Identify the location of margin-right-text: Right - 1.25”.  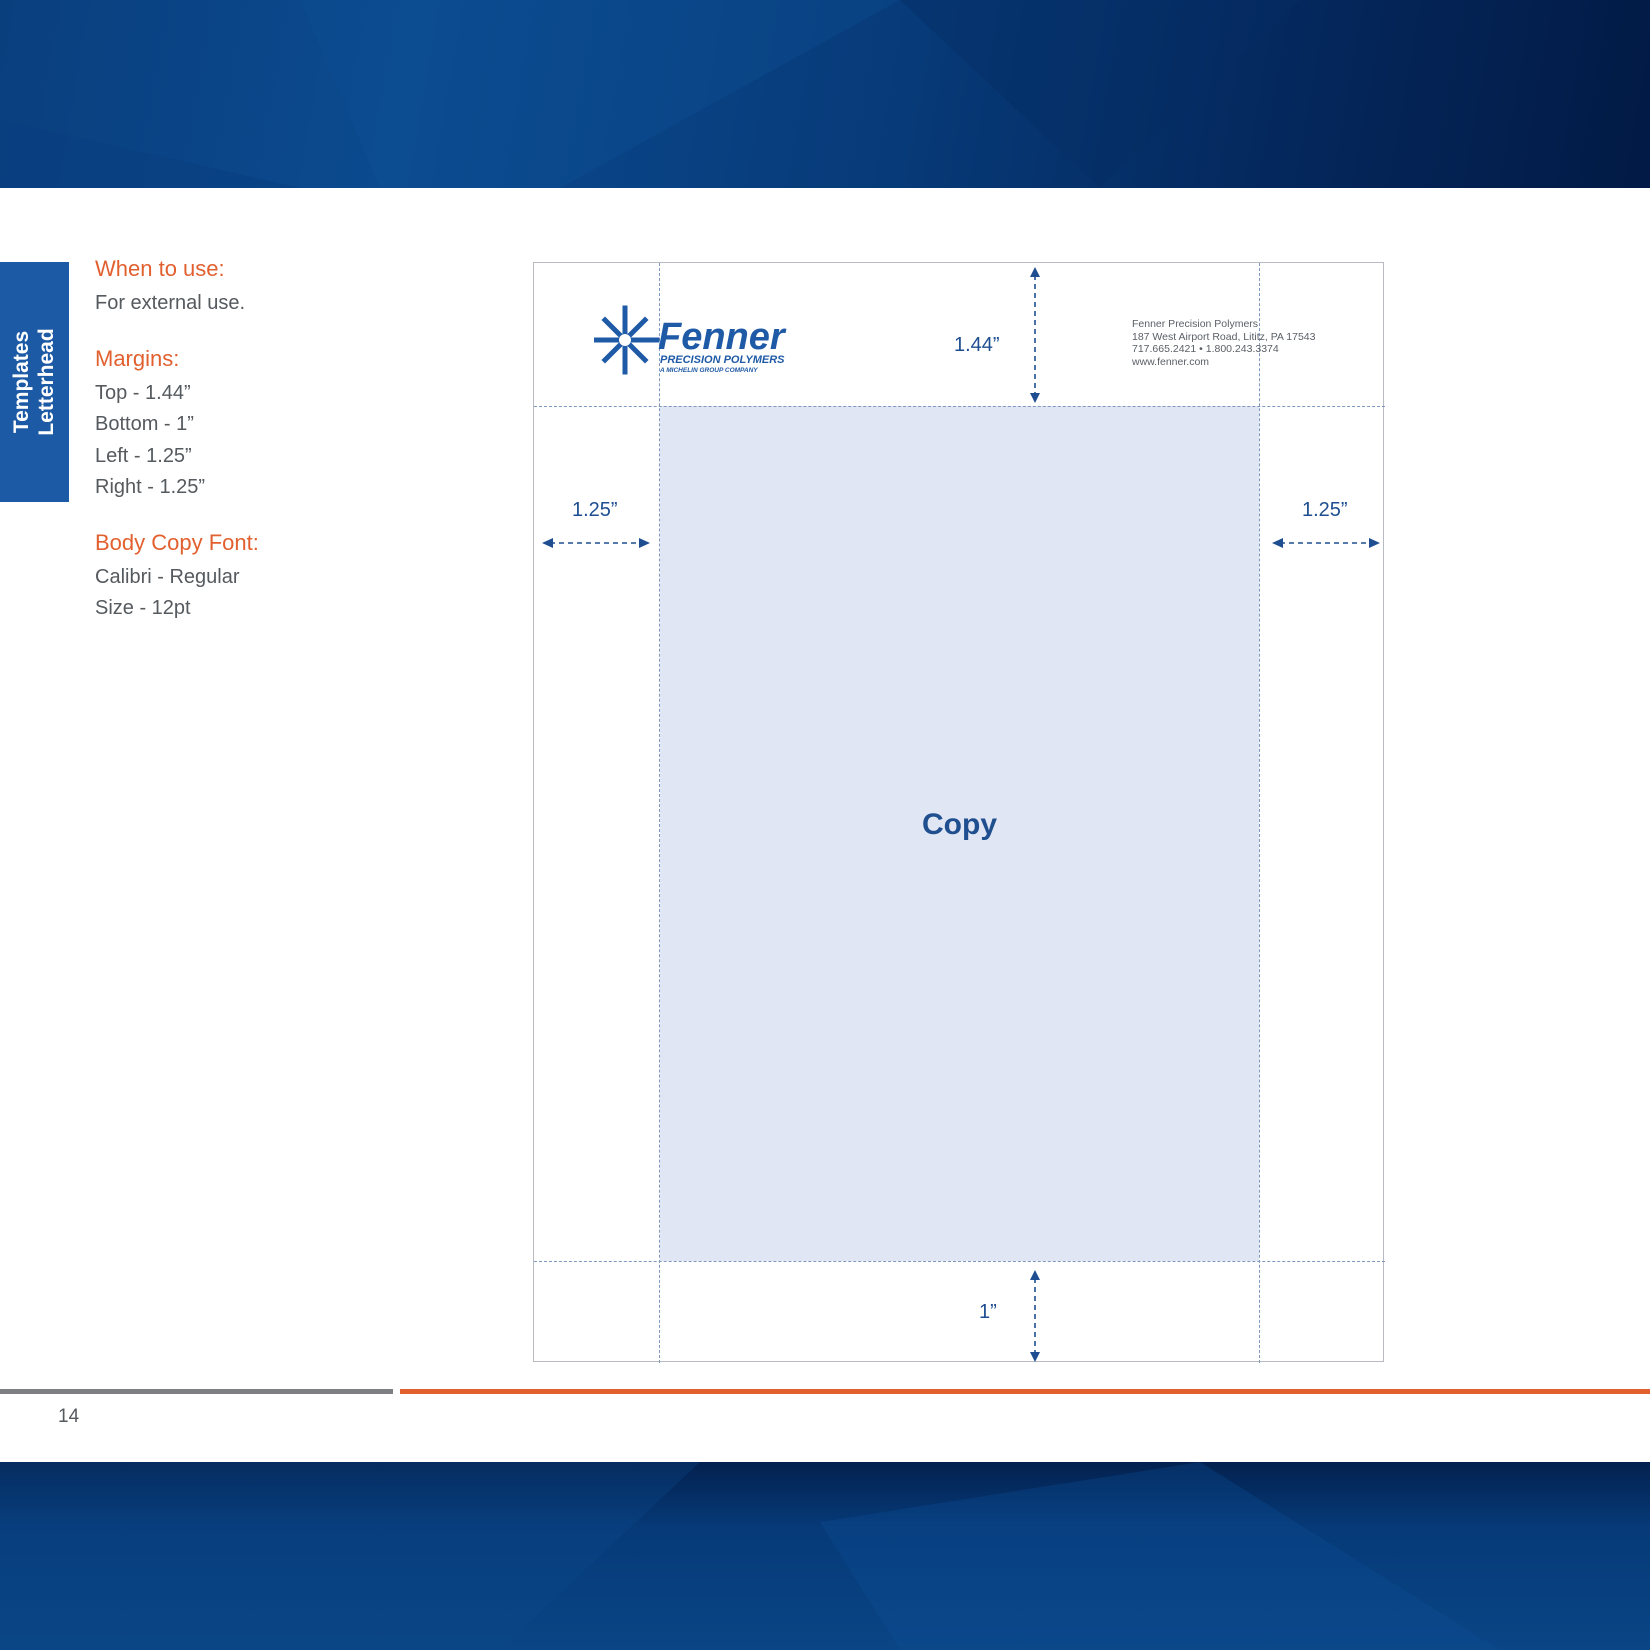
(150, 487).